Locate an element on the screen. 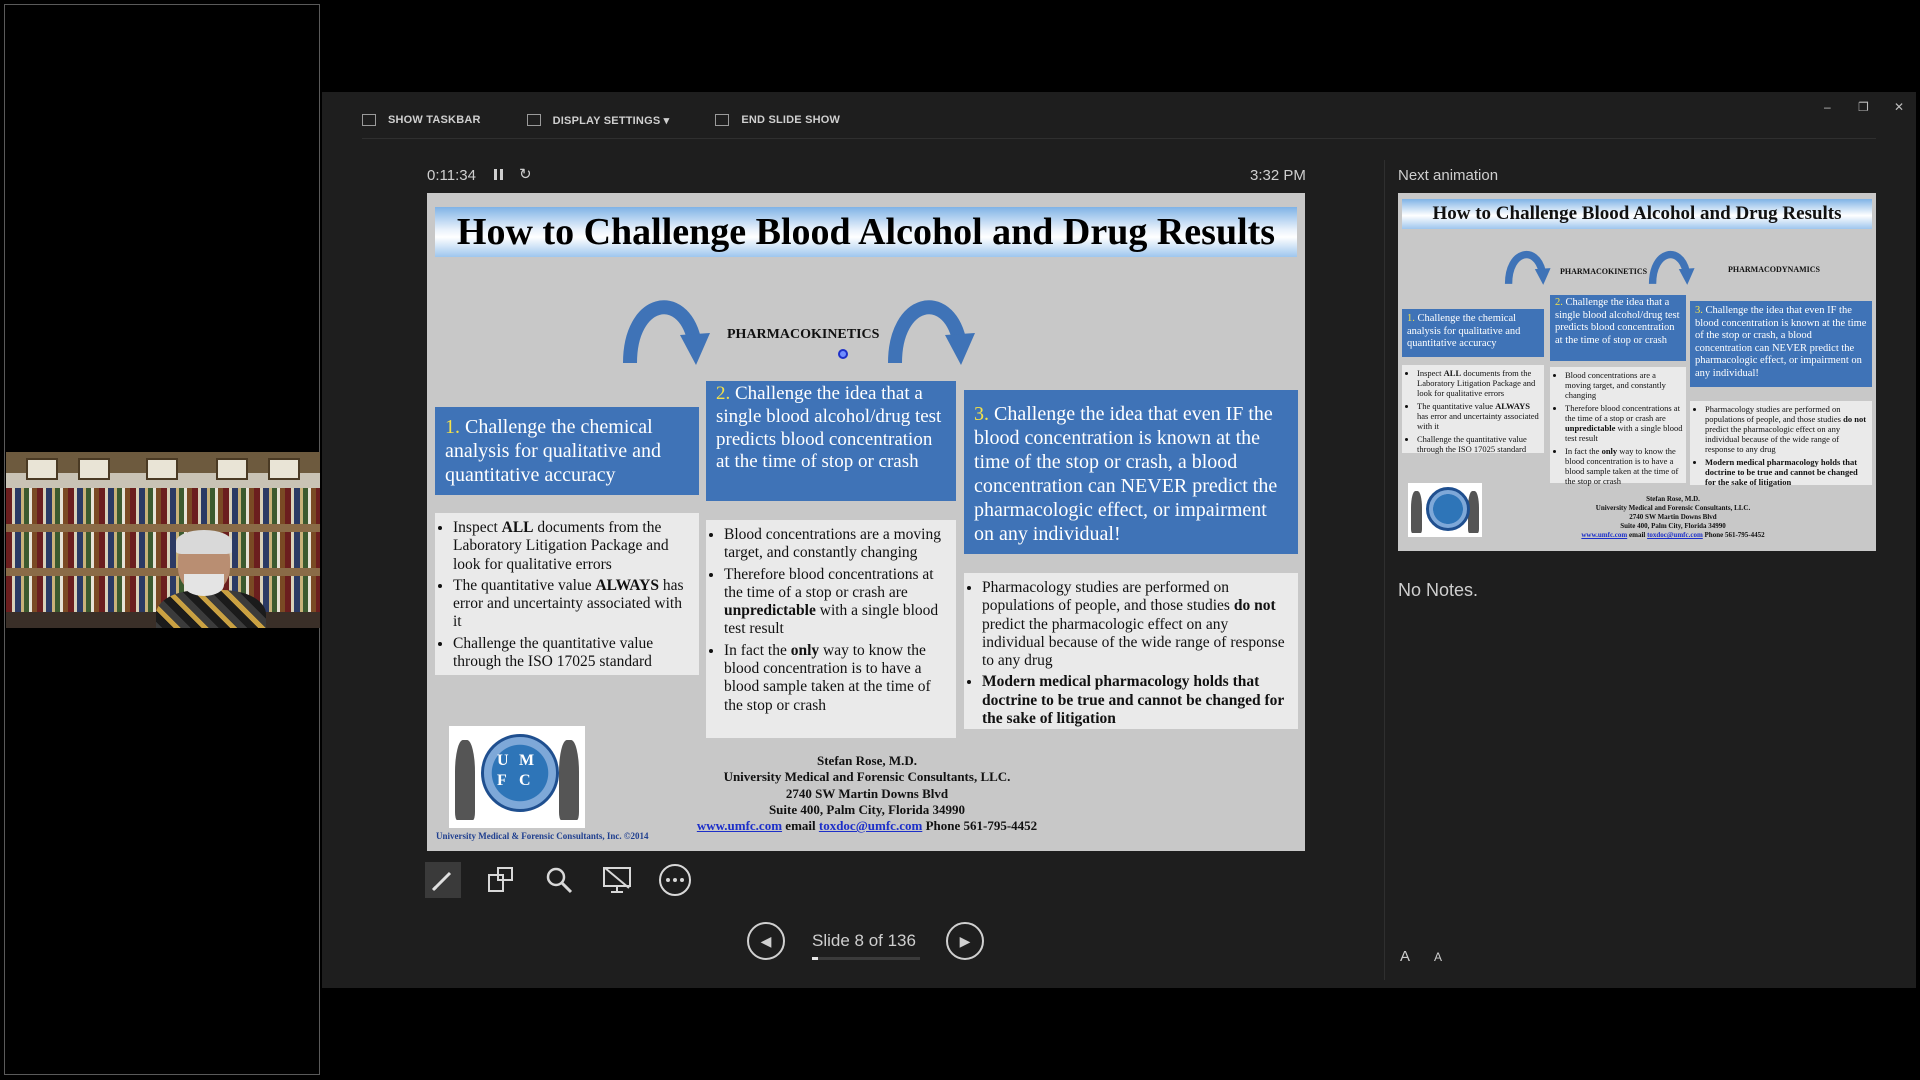  email-label: email is located at coordinates (800, 825).